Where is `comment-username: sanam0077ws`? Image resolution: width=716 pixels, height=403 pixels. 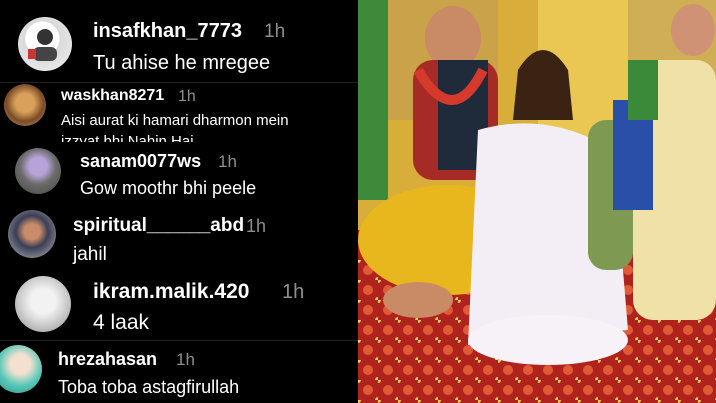
comment-username: sanam0077ws is located at coordinates (140, 161).